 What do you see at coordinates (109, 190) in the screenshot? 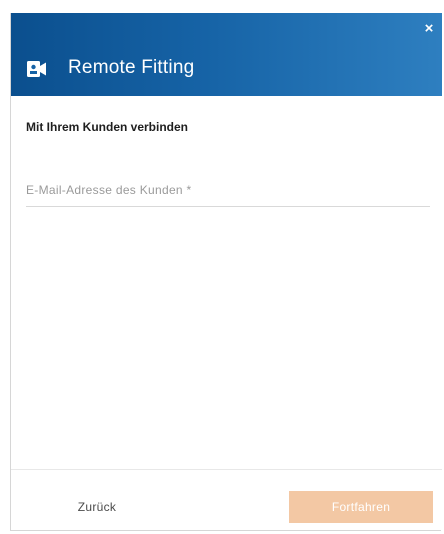
I see `email-placeholder: E-Mail-Adresse des Kunden *` at bounding box center [109, 190].